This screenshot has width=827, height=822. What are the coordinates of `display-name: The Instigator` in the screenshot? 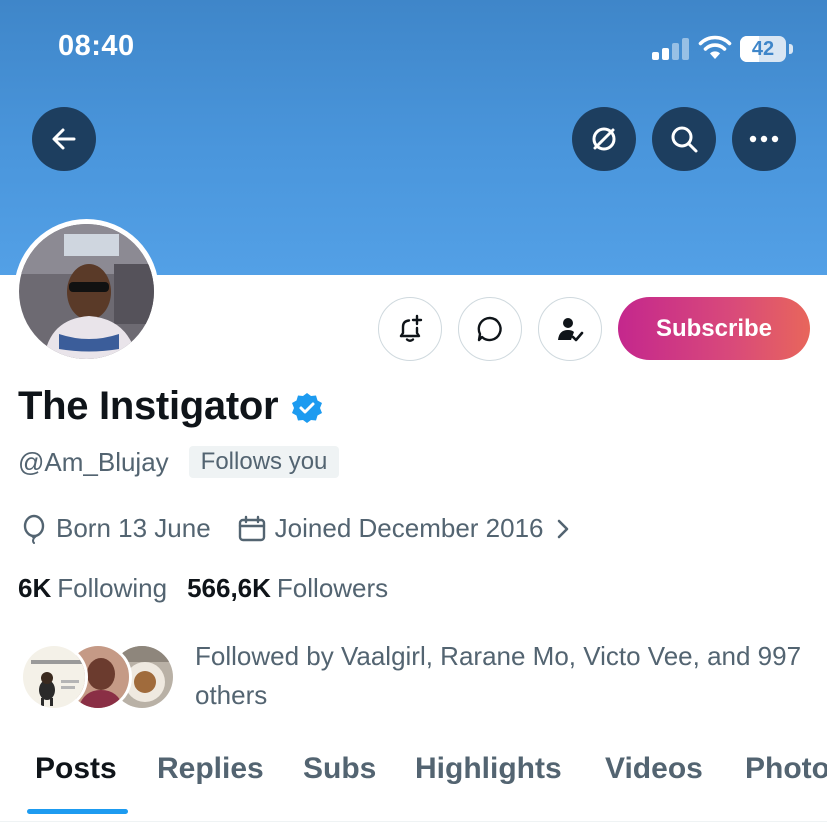 It's located at (148, 406).